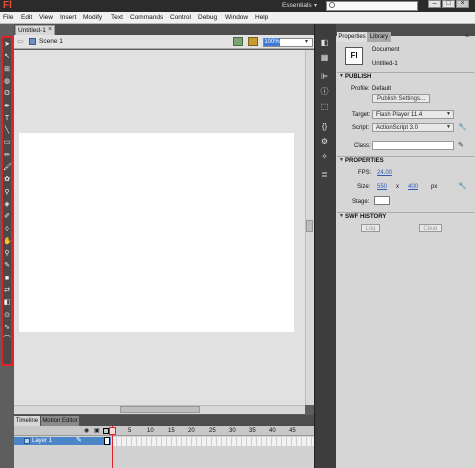 Image resolution: width=475 pixels, height=468 pixels. Describe the element at coordinates (384, 173) in the screenshot. I see `fps-value: 24.00` at that location.